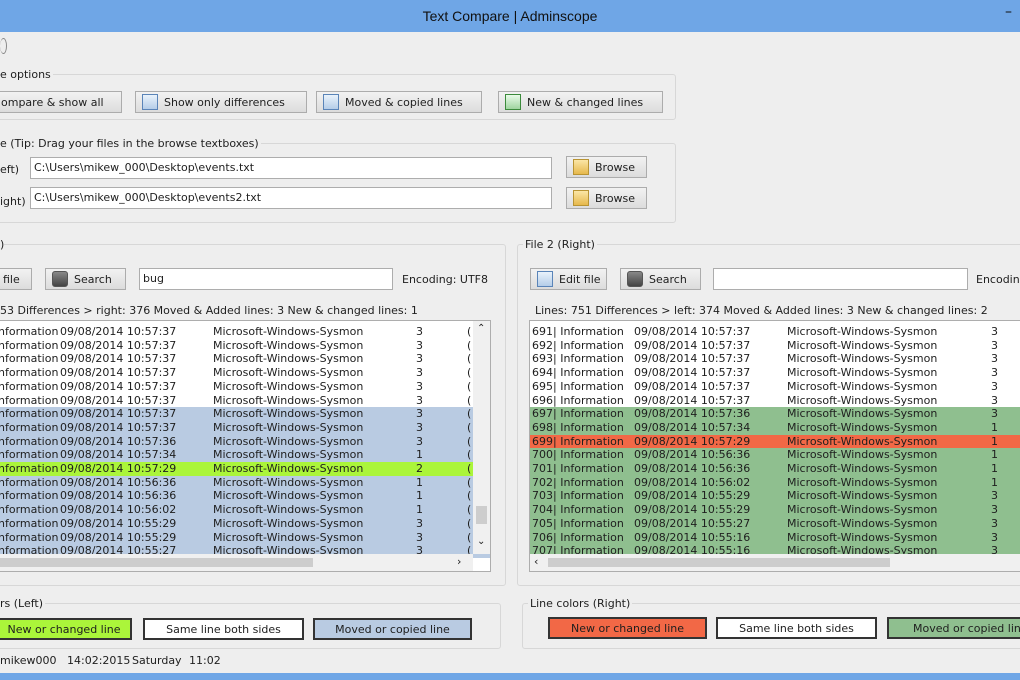 The width and height of the screenshot is (1020, 680). Describe the element at coordinates (291, 198) in the screenshot. I see `right-file-path-input: C:\Users\mikew_000\Desktop\events2.txt` at that location.